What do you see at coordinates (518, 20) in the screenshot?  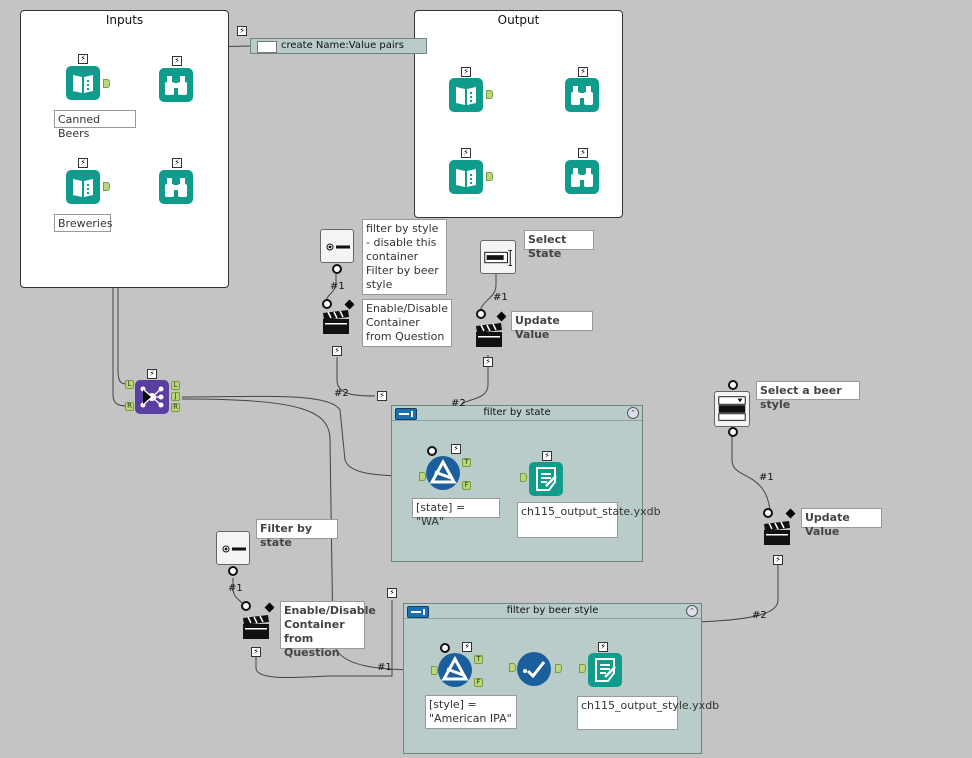 I see `container-title: Output` at bounding box center [518, 20].